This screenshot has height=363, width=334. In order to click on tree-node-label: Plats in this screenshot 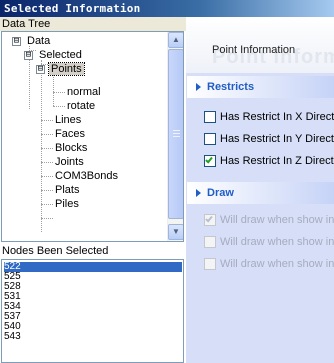, I will do `click(67, 190)`.